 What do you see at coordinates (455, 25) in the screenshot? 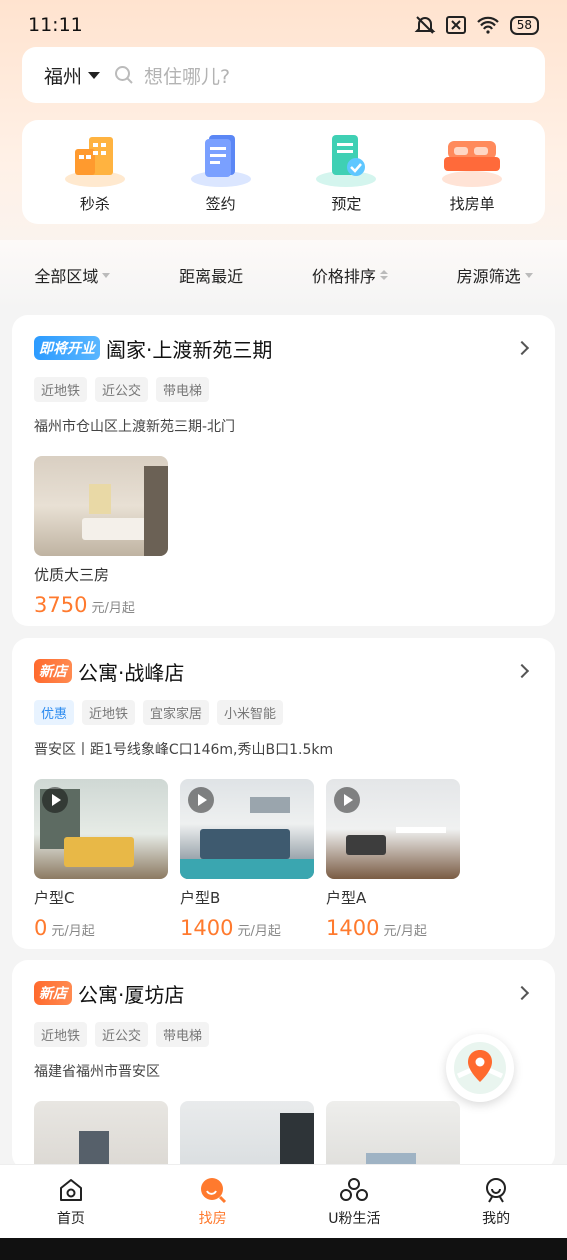
I see `no-sim-icon` at bounding box center [455, 25].